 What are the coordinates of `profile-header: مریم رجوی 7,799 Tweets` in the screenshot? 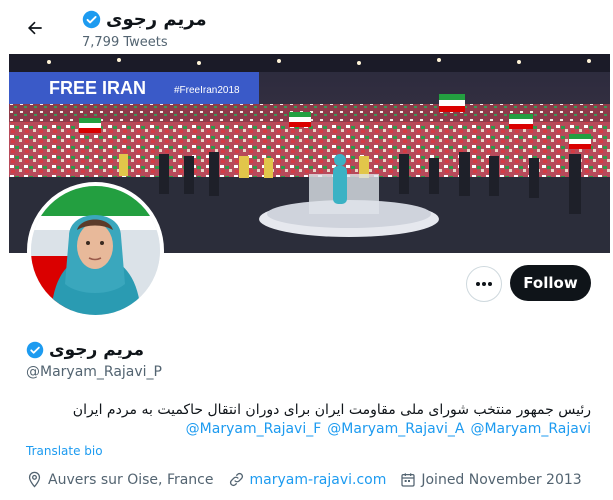 It's located at (306, 27).